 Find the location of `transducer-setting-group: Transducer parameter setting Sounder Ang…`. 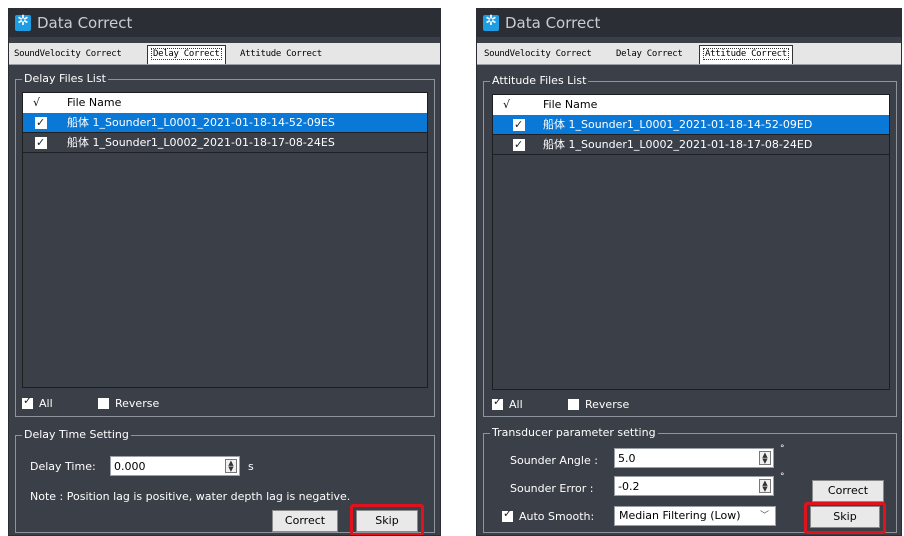

transducer-setting-group: Transducer parameter setting Sounder Ang… is located at coordinates (690, 480).